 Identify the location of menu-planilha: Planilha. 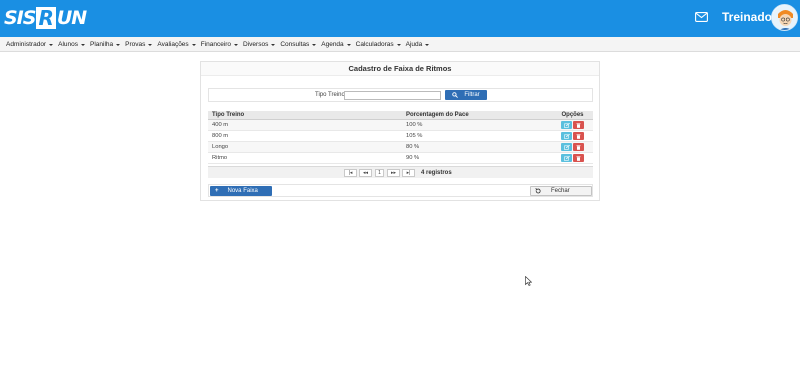
(105, 44).